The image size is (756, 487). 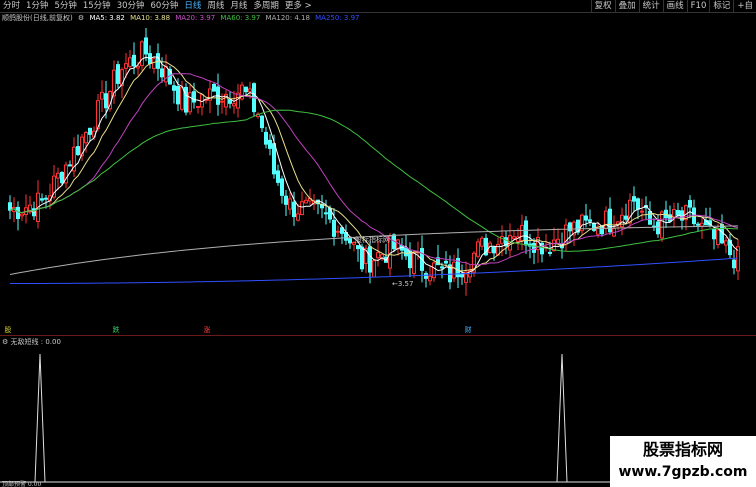 What do you see at coordinates (21, 483) in the screenshot?
I see `indicator-bottom-label: 顶部预警 0.00` at bounding box center [21, 483].